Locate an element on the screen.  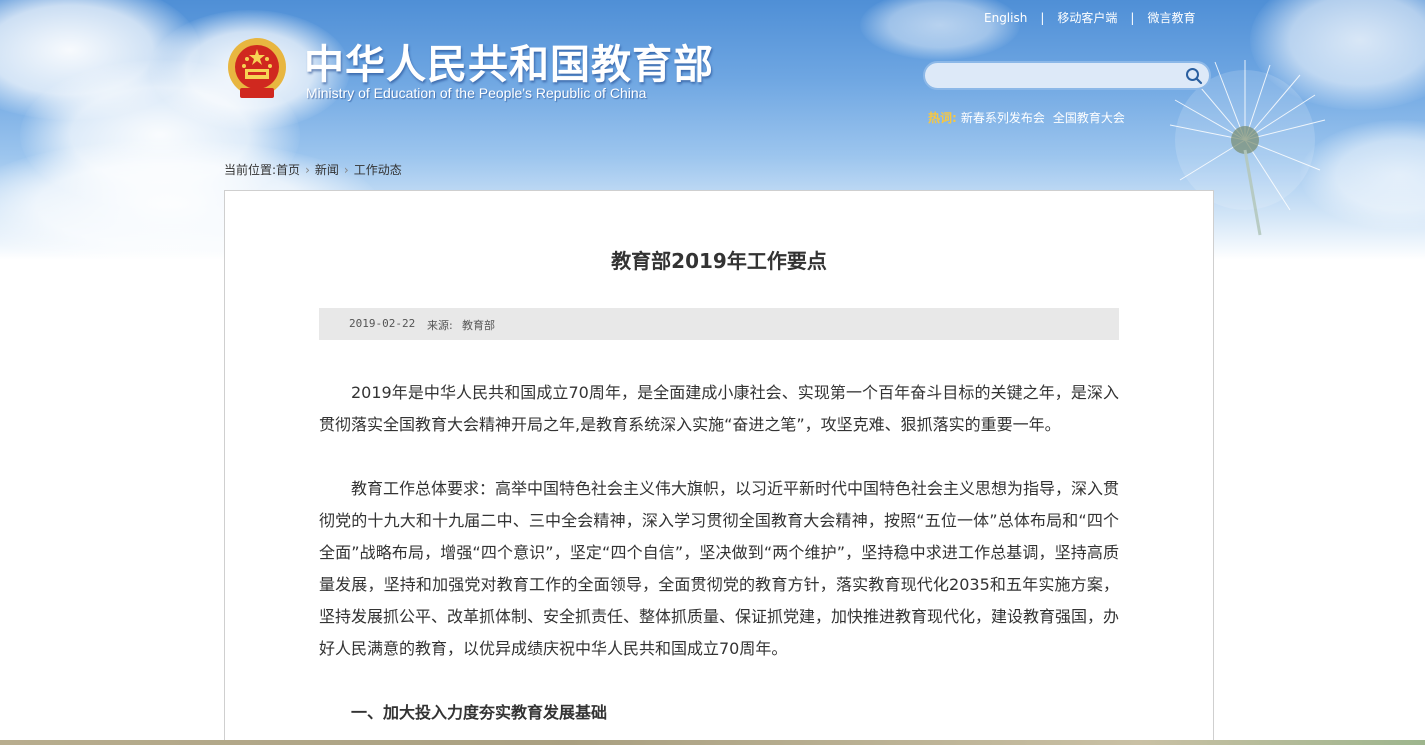
site-title: 中华人民共和国教育部 is located at coordinates (509, 61).